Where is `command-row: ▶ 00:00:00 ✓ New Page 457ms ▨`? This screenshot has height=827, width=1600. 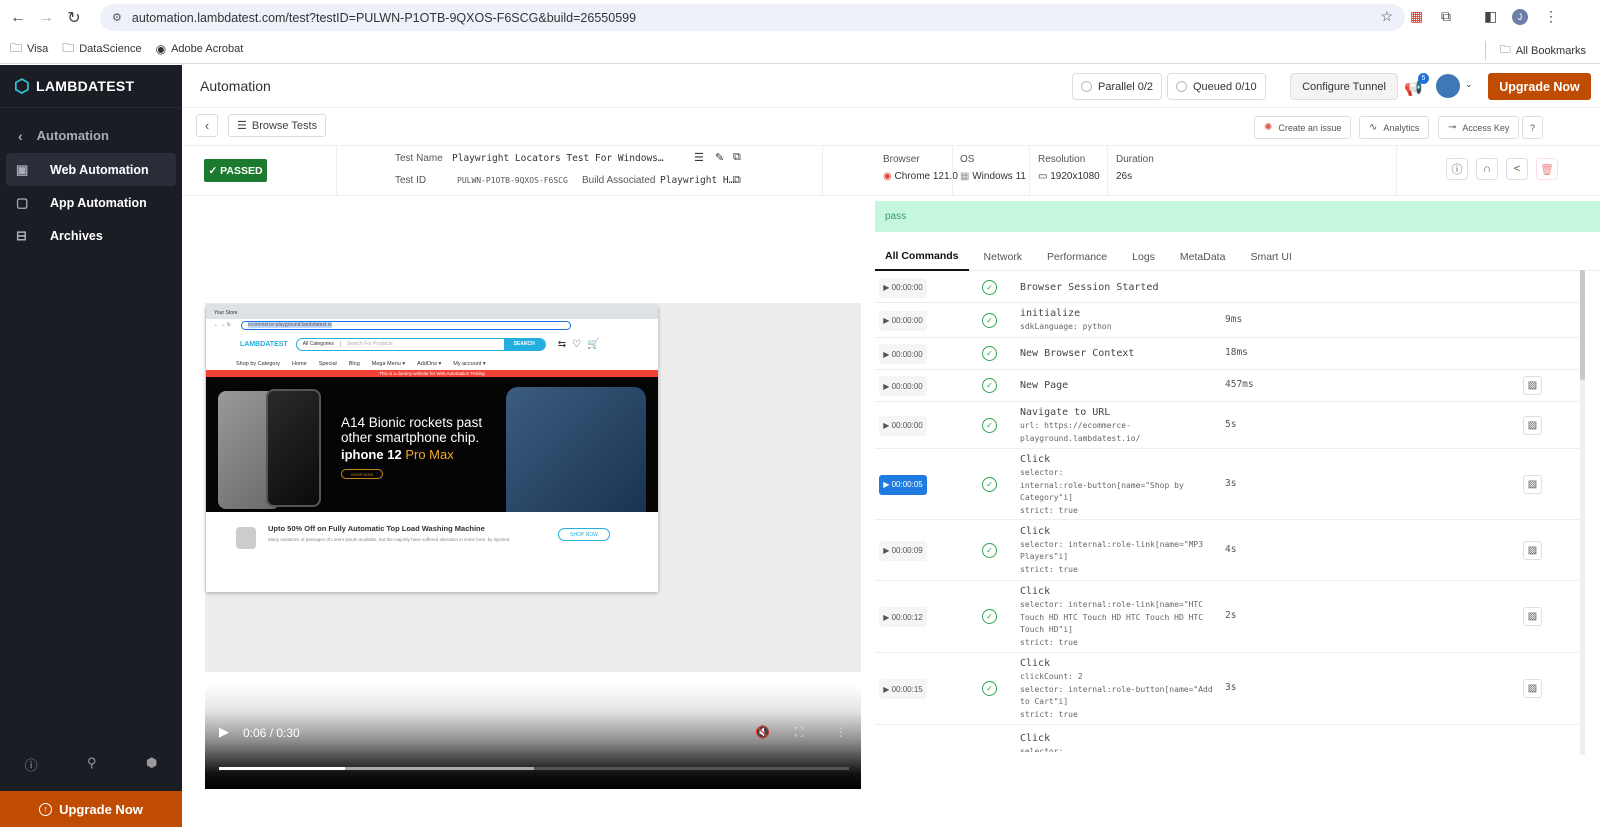
command-row: ▶ 00:00:00 ✓ New Page 457ms ▨ is located at coordinates (1230, 386).